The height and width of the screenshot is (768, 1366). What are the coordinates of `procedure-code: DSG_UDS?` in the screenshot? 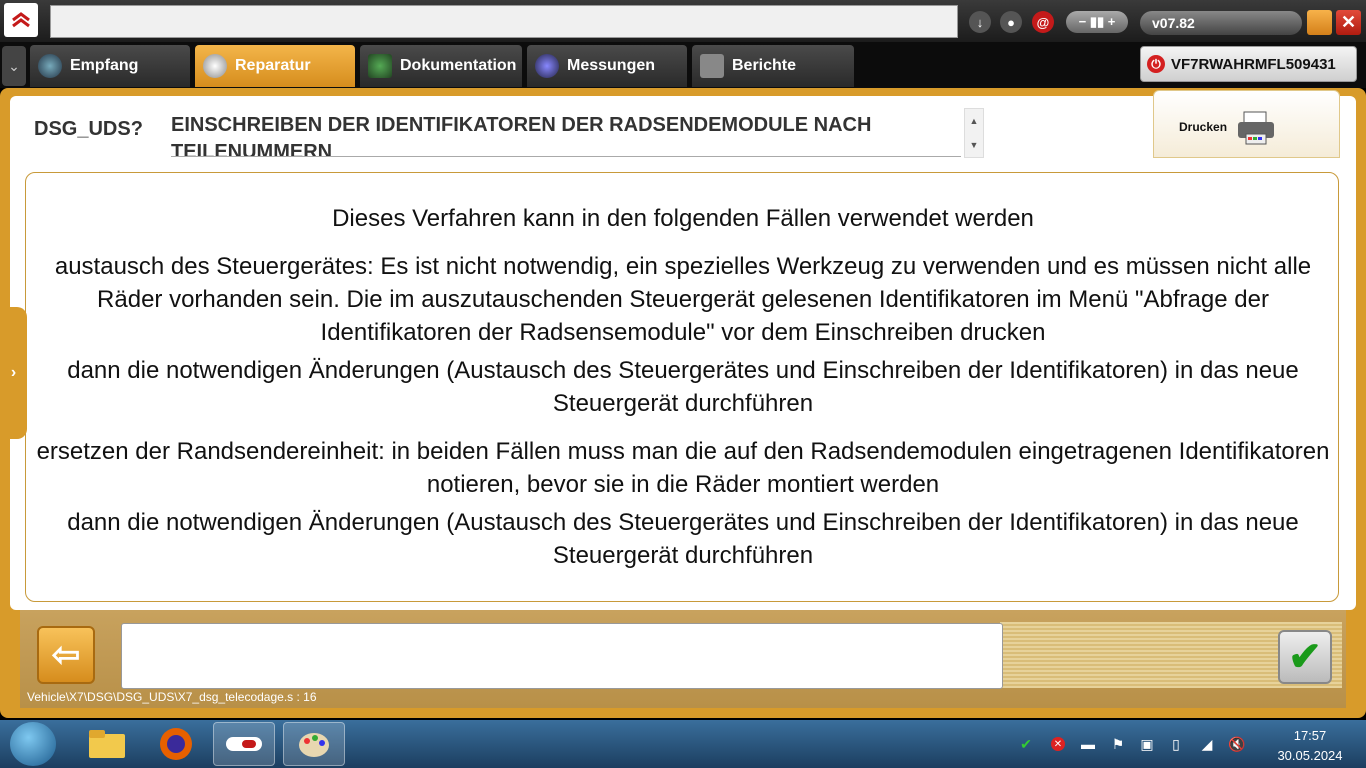 It's located at (88, 129).